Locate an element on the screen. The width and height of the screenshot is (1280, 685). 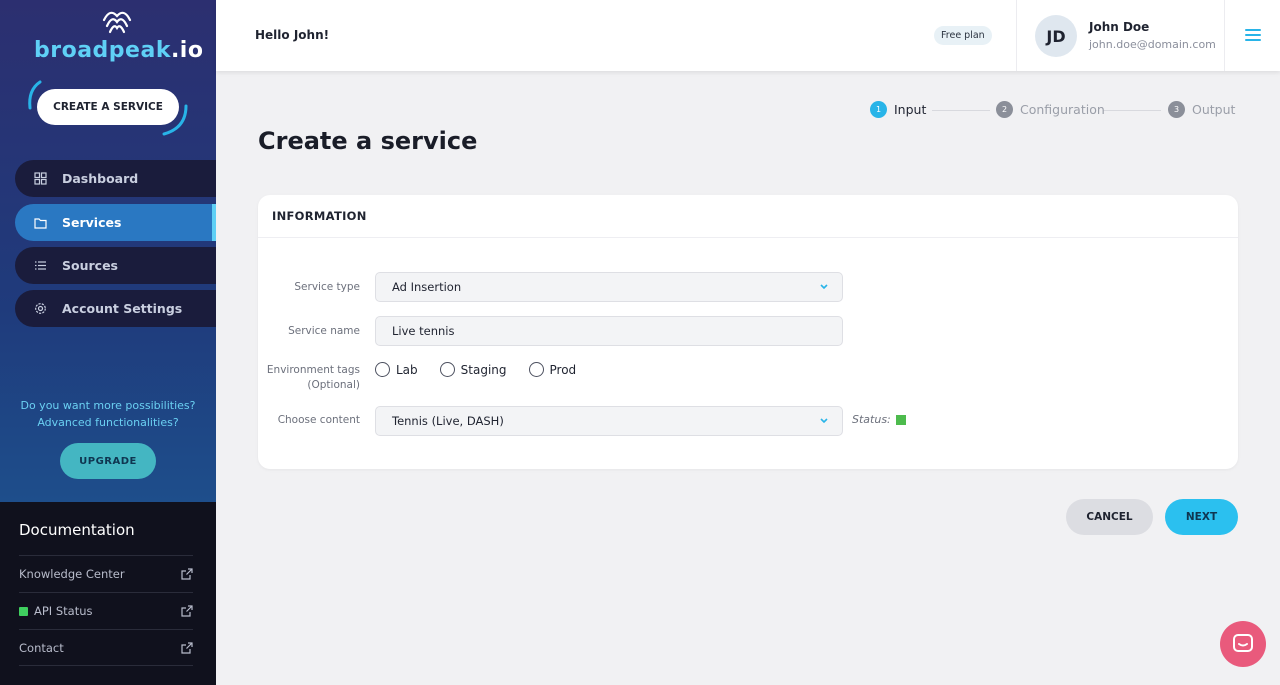
step-output: 3 Output is located at coordinates (1201, 109).